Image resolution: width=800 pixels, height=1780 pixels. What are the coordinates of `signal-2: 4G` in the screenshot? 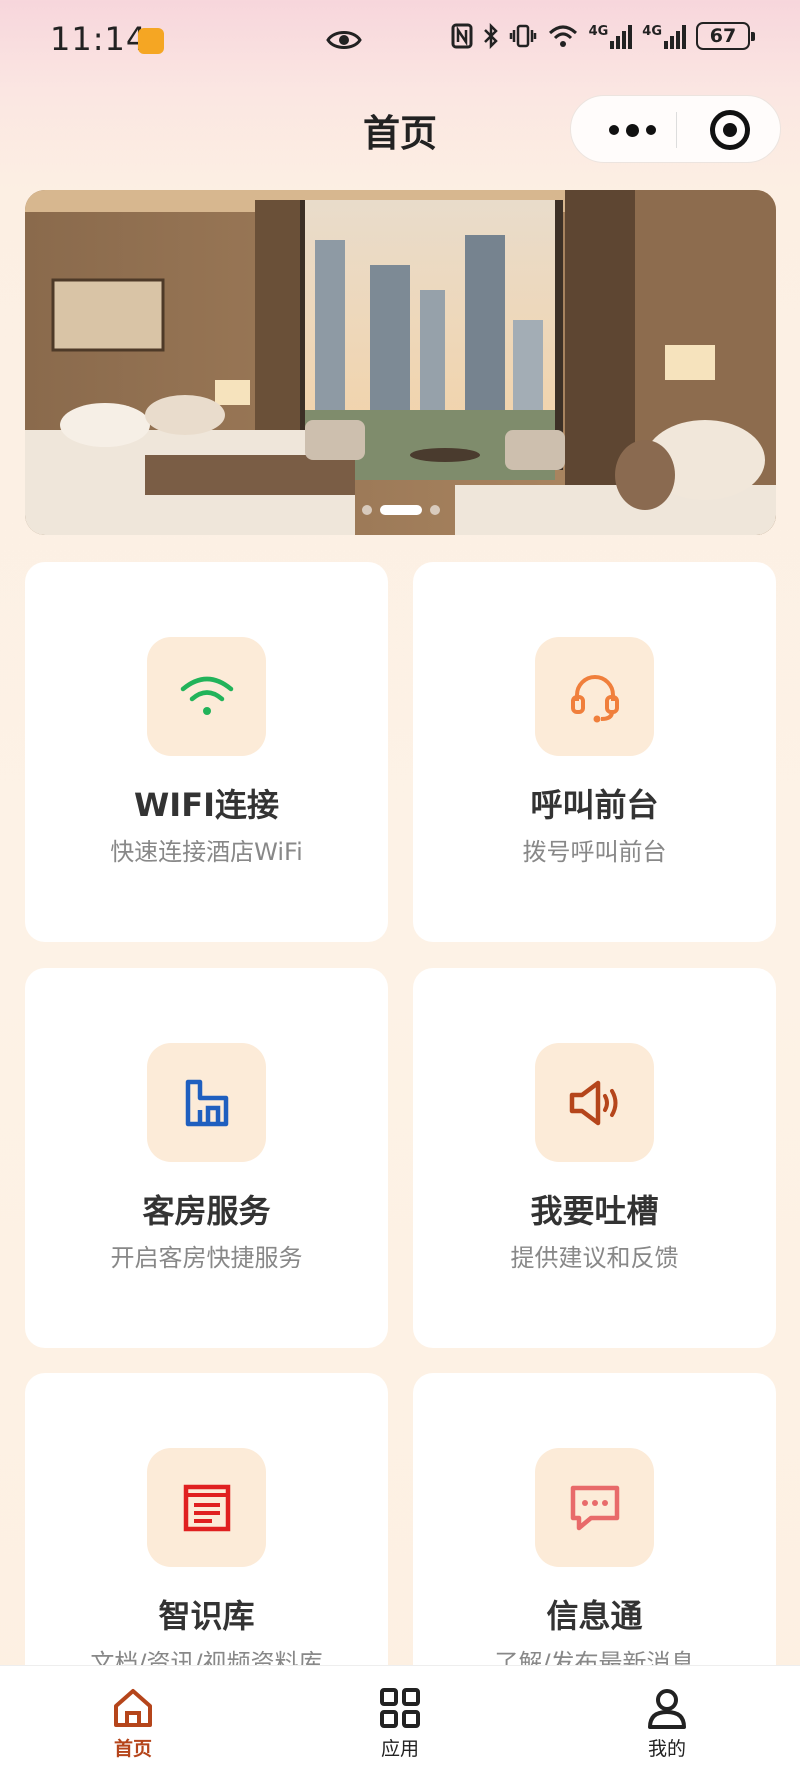 It's located at (664, 36).